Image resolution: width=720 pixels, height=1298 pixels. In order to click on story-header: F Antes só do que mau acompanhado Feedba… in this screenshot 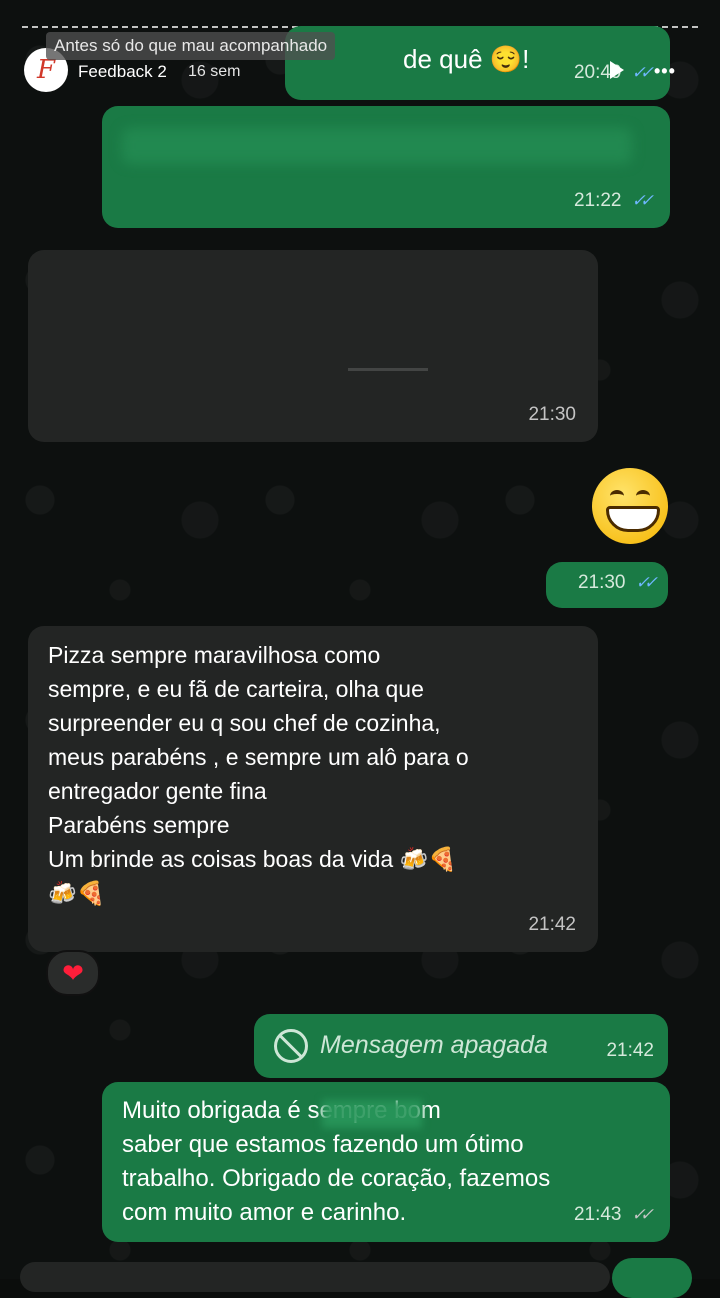, I will do `click(364, 64)`.